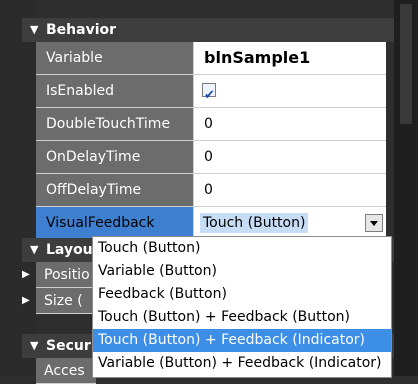 This screenshot has width=418, height=384. What do you see at coordinates (67, 275) in the screenshot?
I see `property-name: Positio` at bounding box center [67, 275].